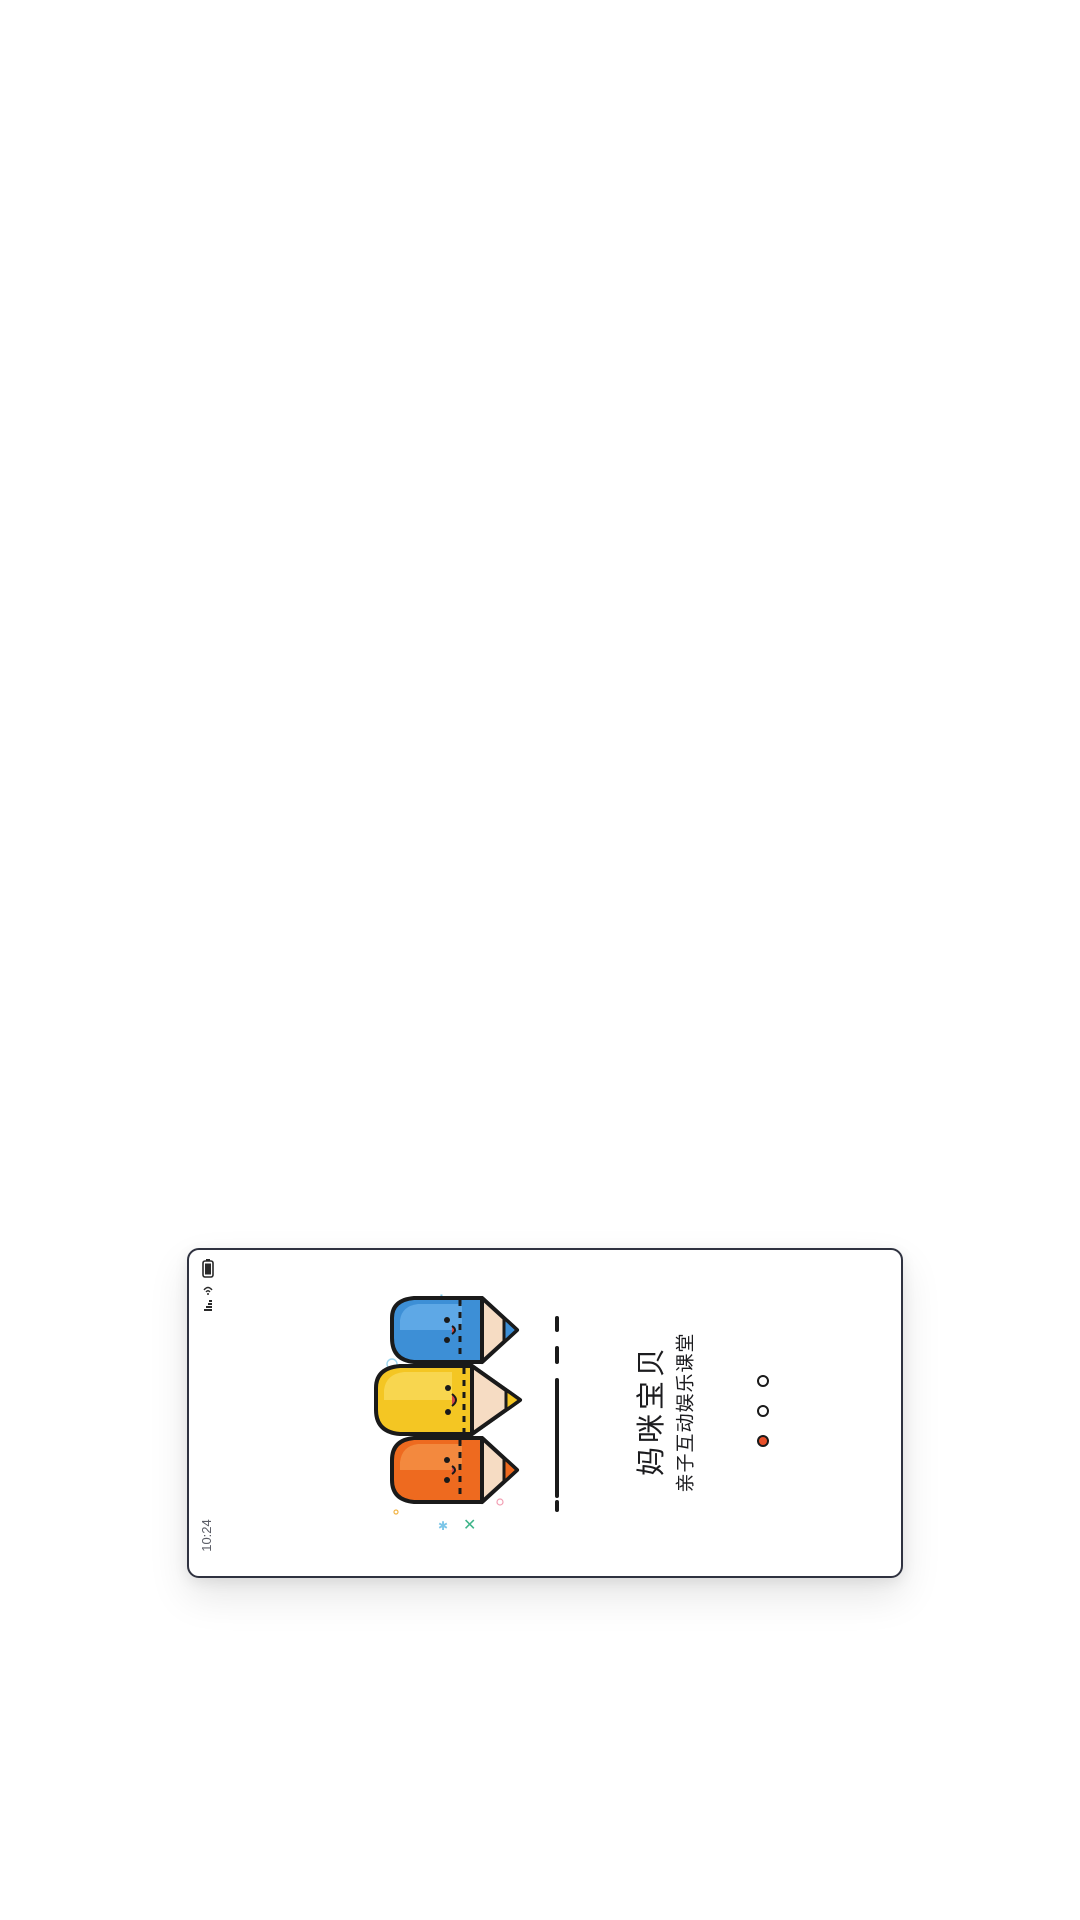 The width and height of the screenshot is (1080, 1920). I want to click on app-title: 妈咪宝贝, so click(651, 1410).